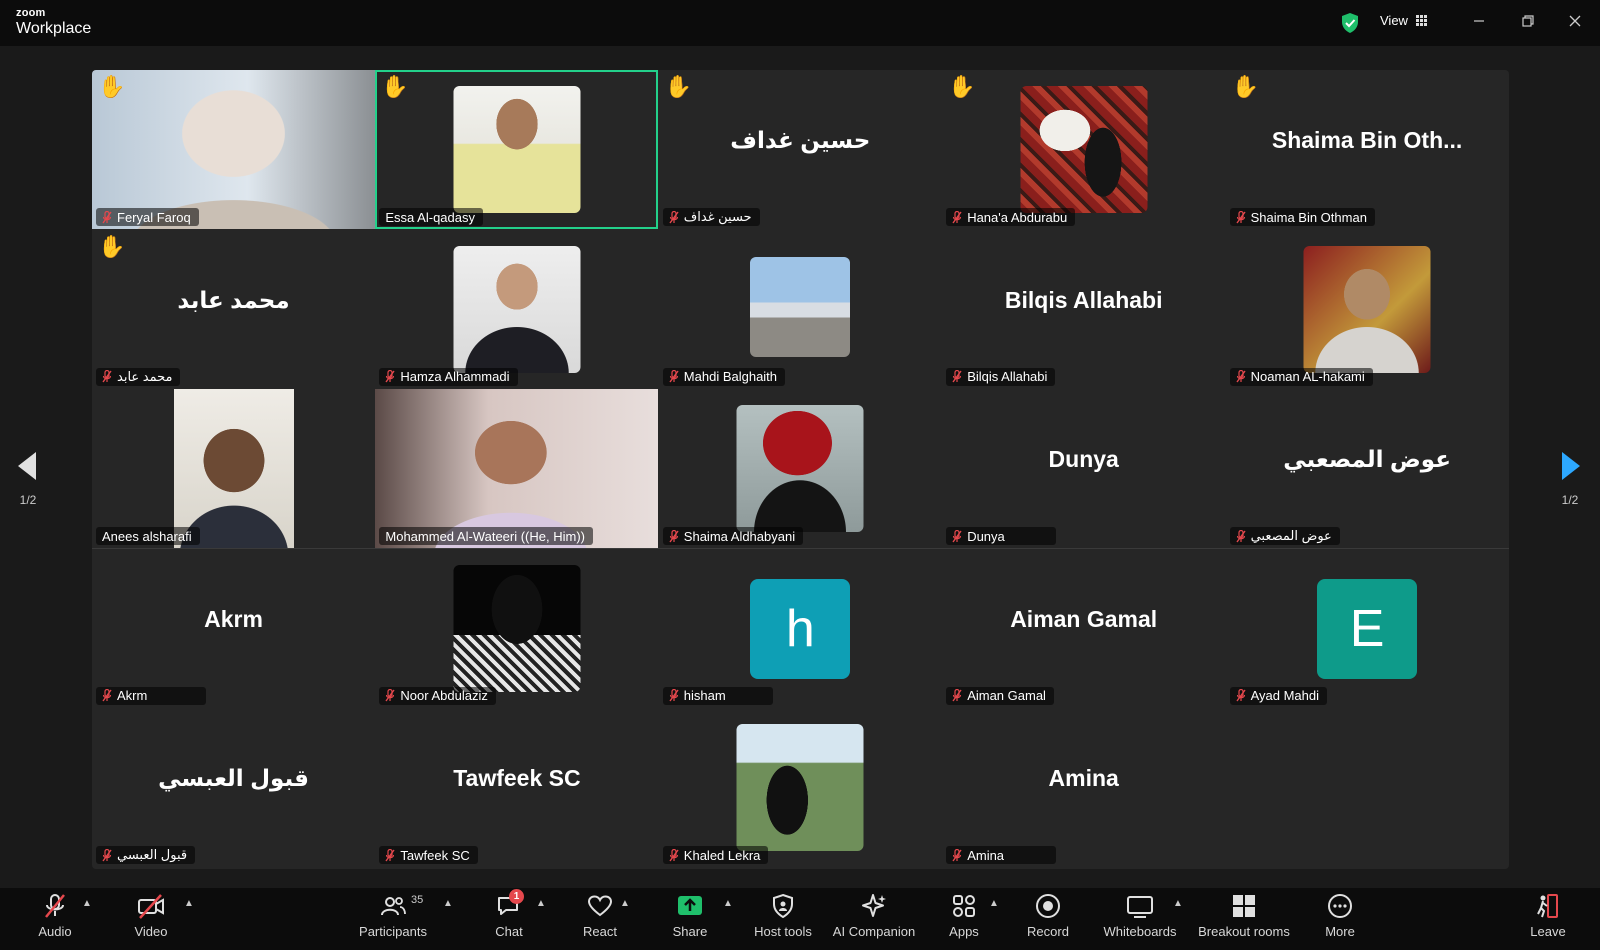 This screenshot has height=950, width=1600. I want to click on record-button: Record, so click(1048, 919).